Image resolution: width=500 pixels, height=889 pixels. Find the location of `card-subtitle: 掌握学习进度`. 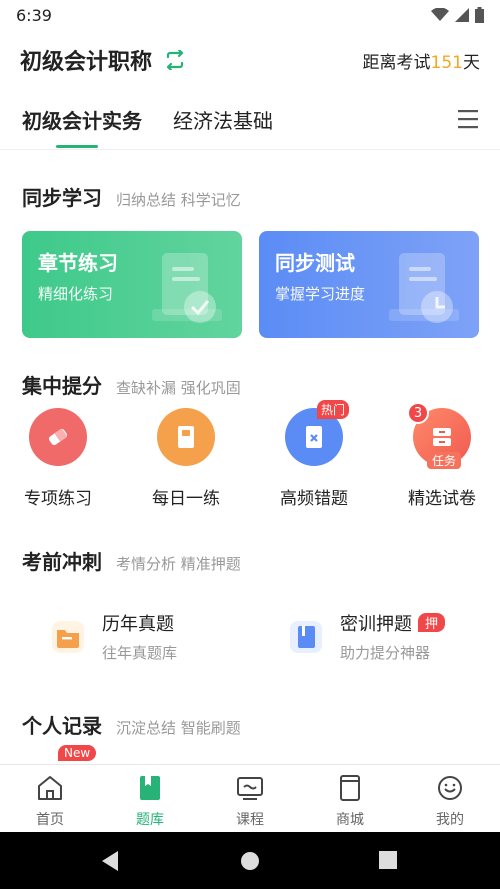

card-subtitle: 掌握学习进度 is located at coordinates (320, 294).